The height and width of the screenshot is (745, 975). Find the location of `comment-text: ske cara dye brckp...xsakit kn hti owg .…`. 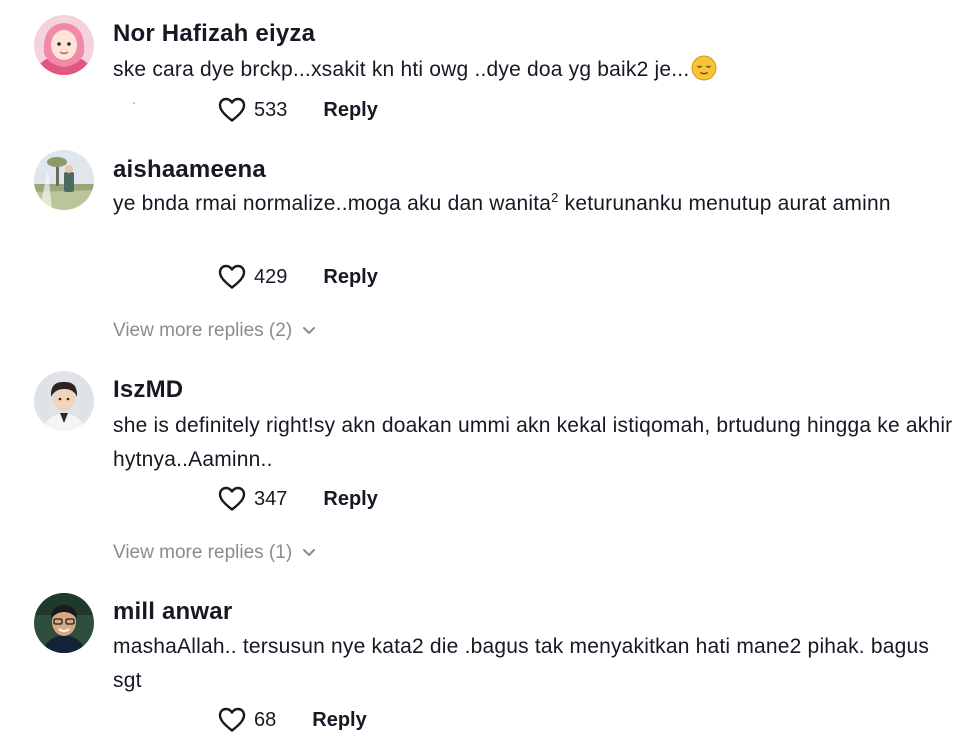

comment-text: ske cara dye brckp...xsakit kn hti owg .… is located at coordinates (533, 70).